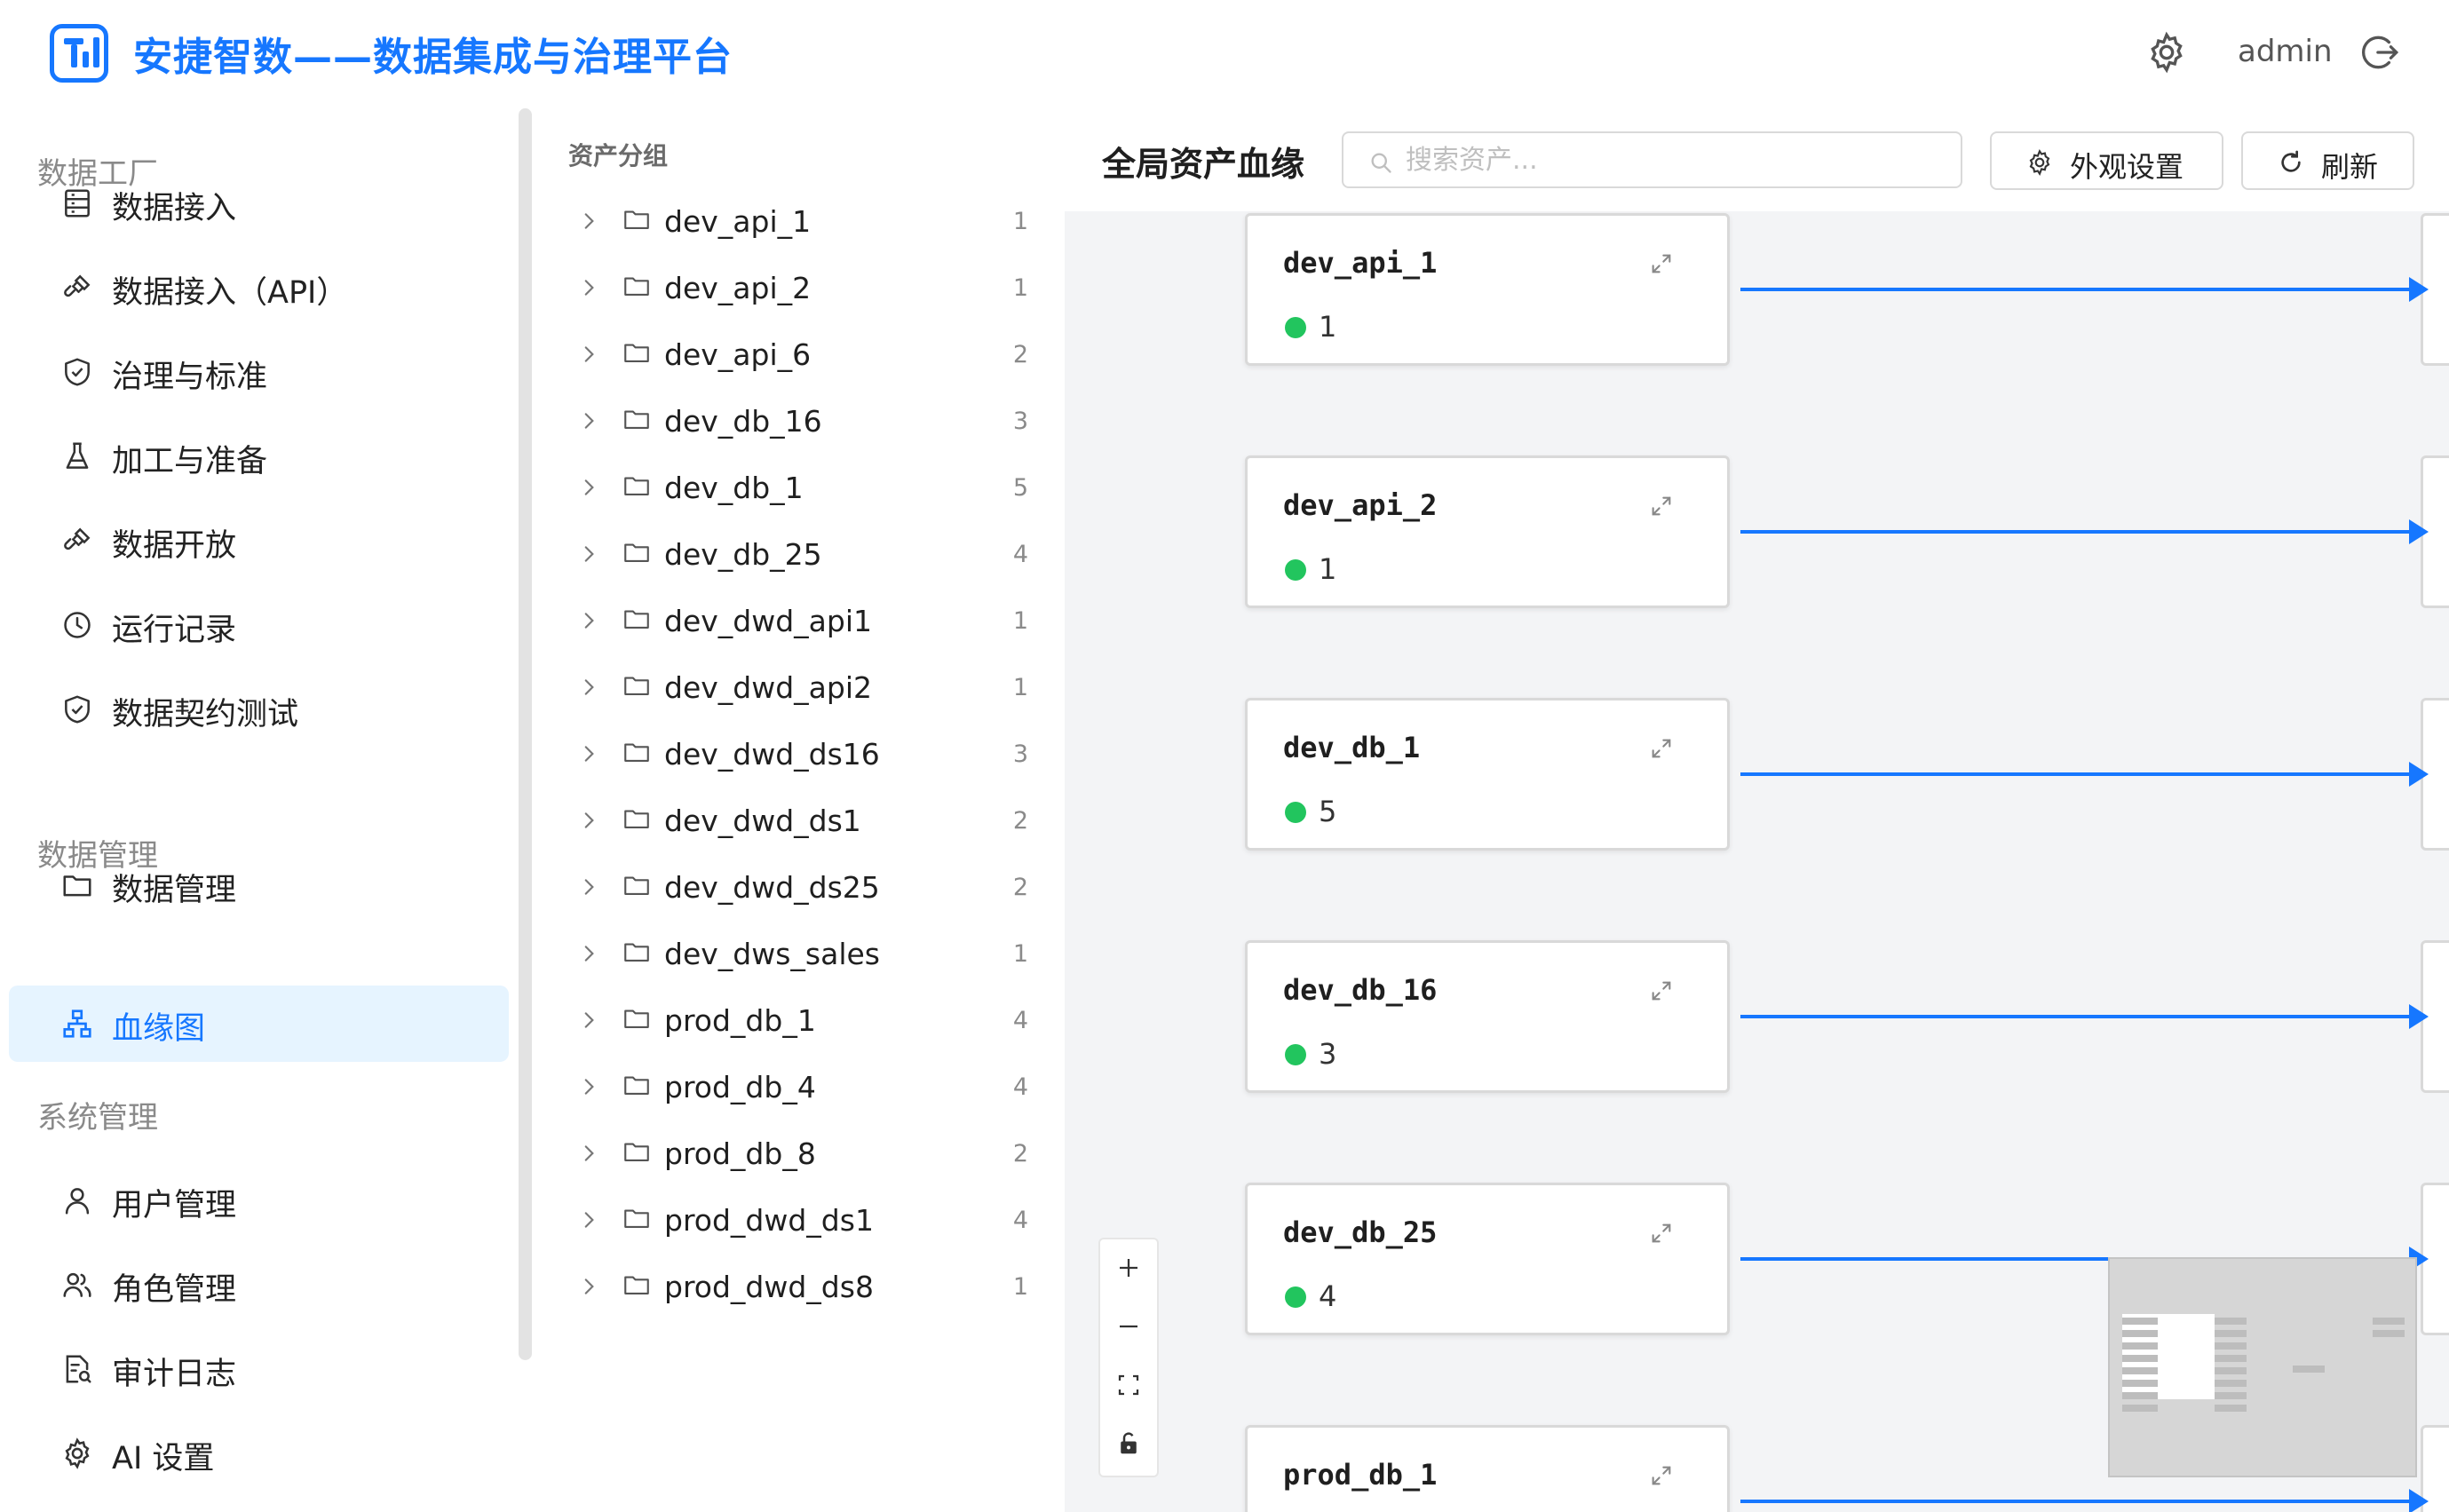 The width and height of the screenshot is (2449, 1512). Describe the element at coordinates (259, 372) in the screenshot. I see `sidebar-item-governance: 治理与标准` at that location.